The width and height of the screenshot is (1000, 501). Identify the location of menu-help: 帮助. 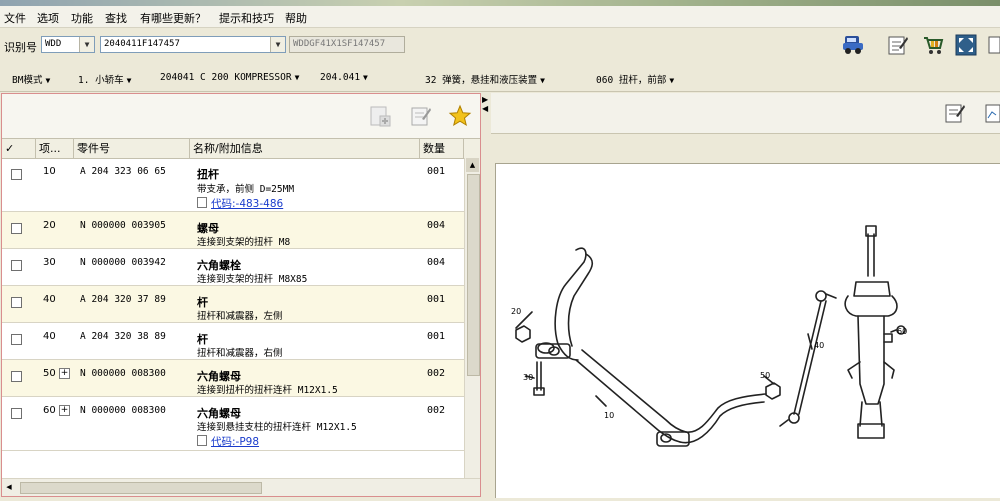
(296, 18).